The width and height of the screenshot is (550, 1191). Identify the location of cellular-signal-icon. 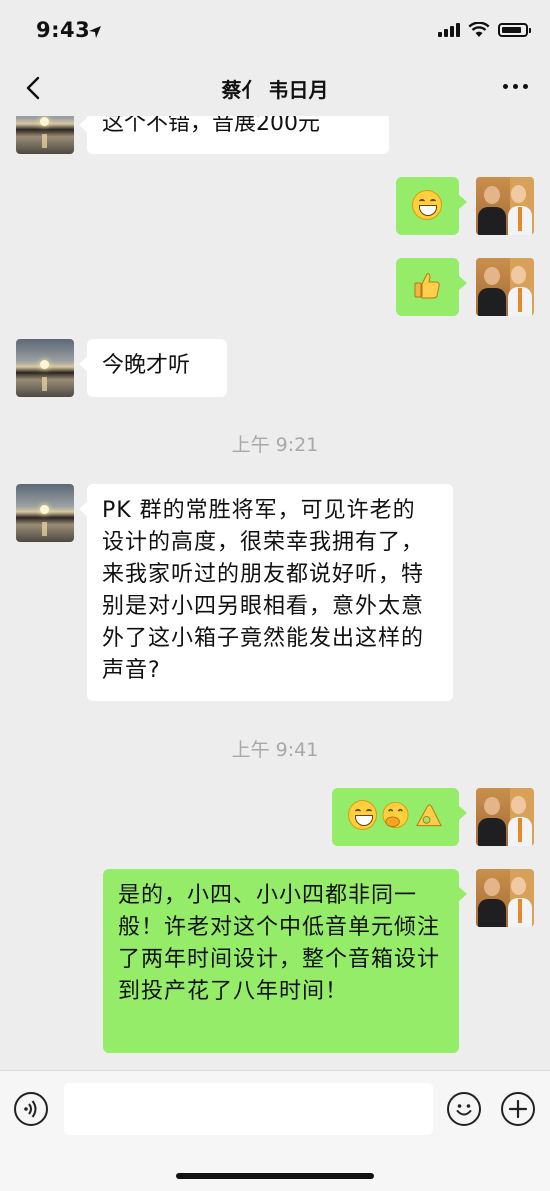
(449, 30).